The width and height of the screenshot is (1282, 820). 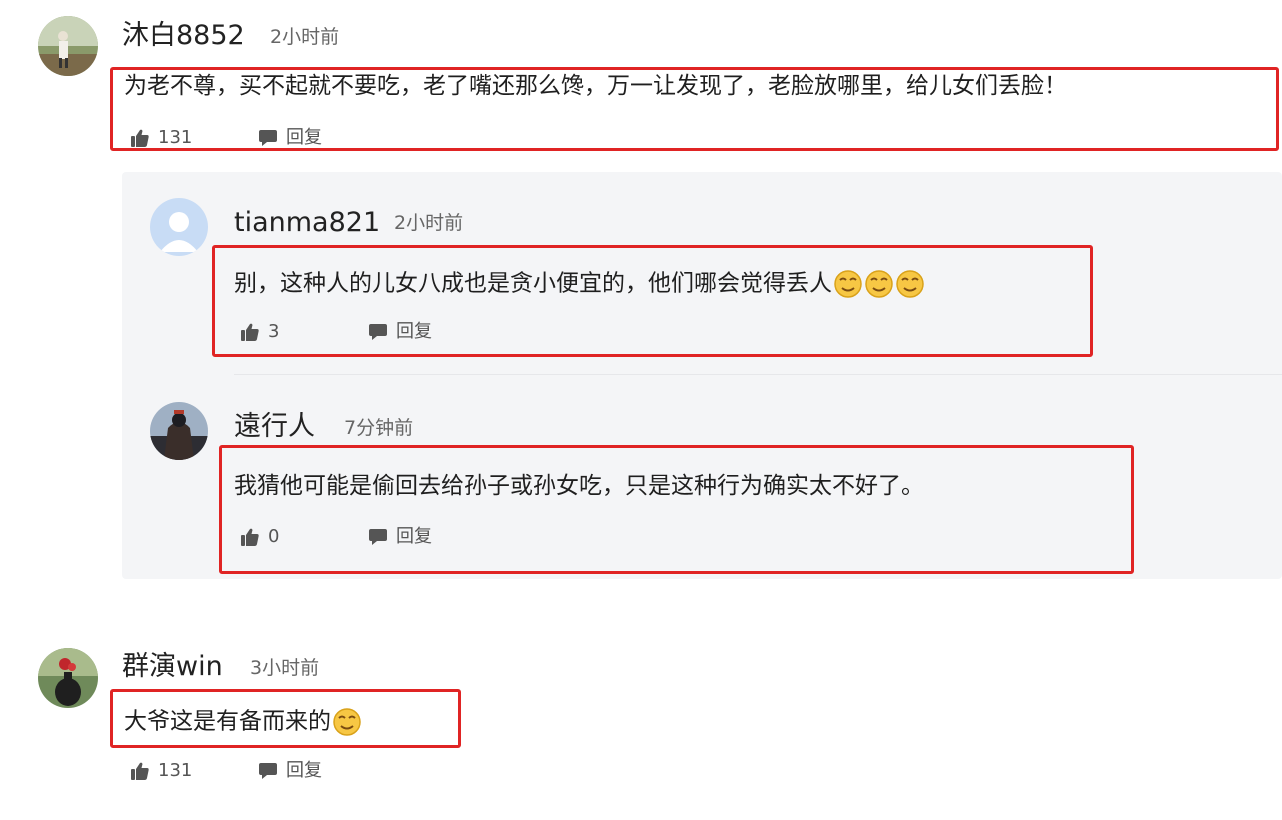 What do you see at coordinates (268, 771) in the screenshot?
I see `comment-bubble-icon` at bounding box center [268, 771].